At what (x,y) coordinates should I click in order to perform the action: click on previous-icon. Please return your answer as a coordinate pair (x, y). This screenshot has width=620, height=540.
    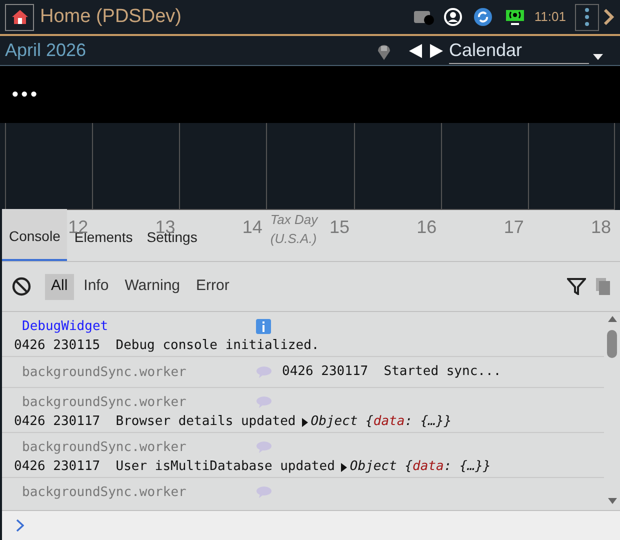
    Looking at the image, I should click on (415, 51).